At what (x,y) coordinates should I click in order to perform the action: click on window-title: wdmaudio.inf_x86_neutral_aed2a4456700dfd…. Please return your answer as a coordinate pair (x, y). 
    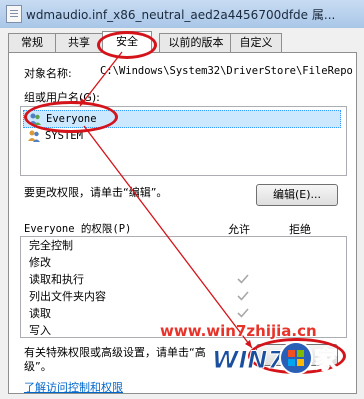
    Looking at the image, I should click on (181, 15).